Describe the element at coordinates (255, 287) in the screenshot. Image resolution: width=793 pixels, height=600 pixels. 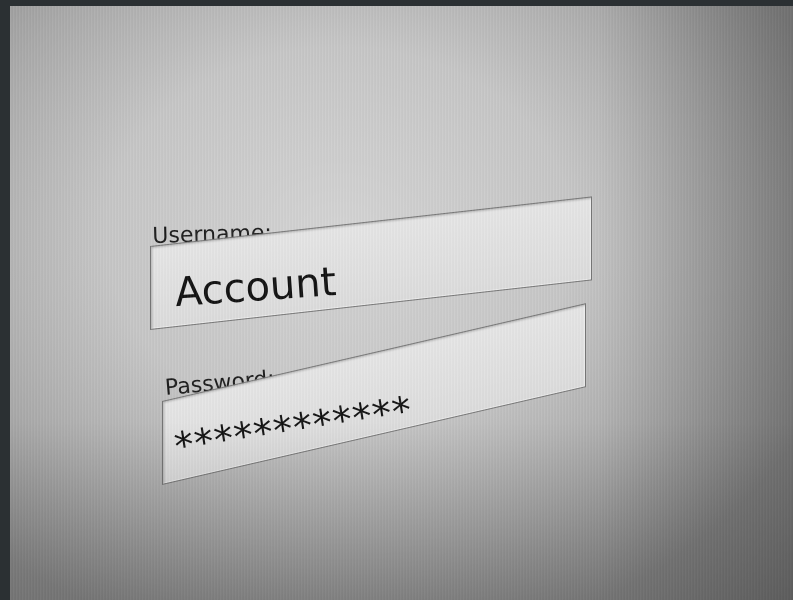
I see `username-value: Account` at that location.